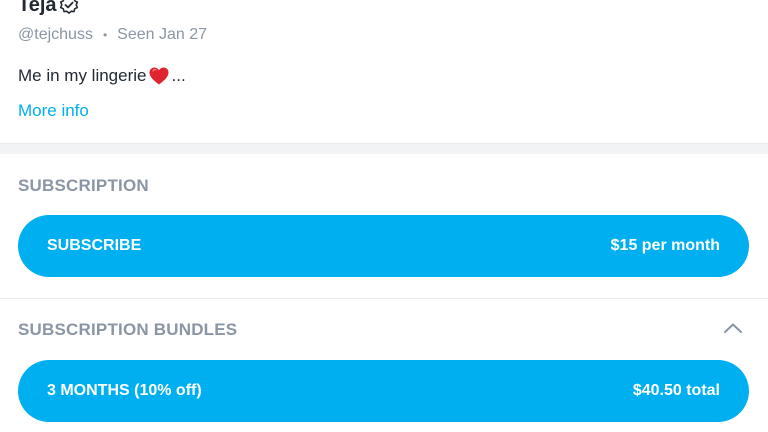 The width and height of the screenshot is (768, 432). Describe the element at coordinates (94, 245) in the screenshot. I see `subscribe-button-label: SUBSCRIBE` at that location.